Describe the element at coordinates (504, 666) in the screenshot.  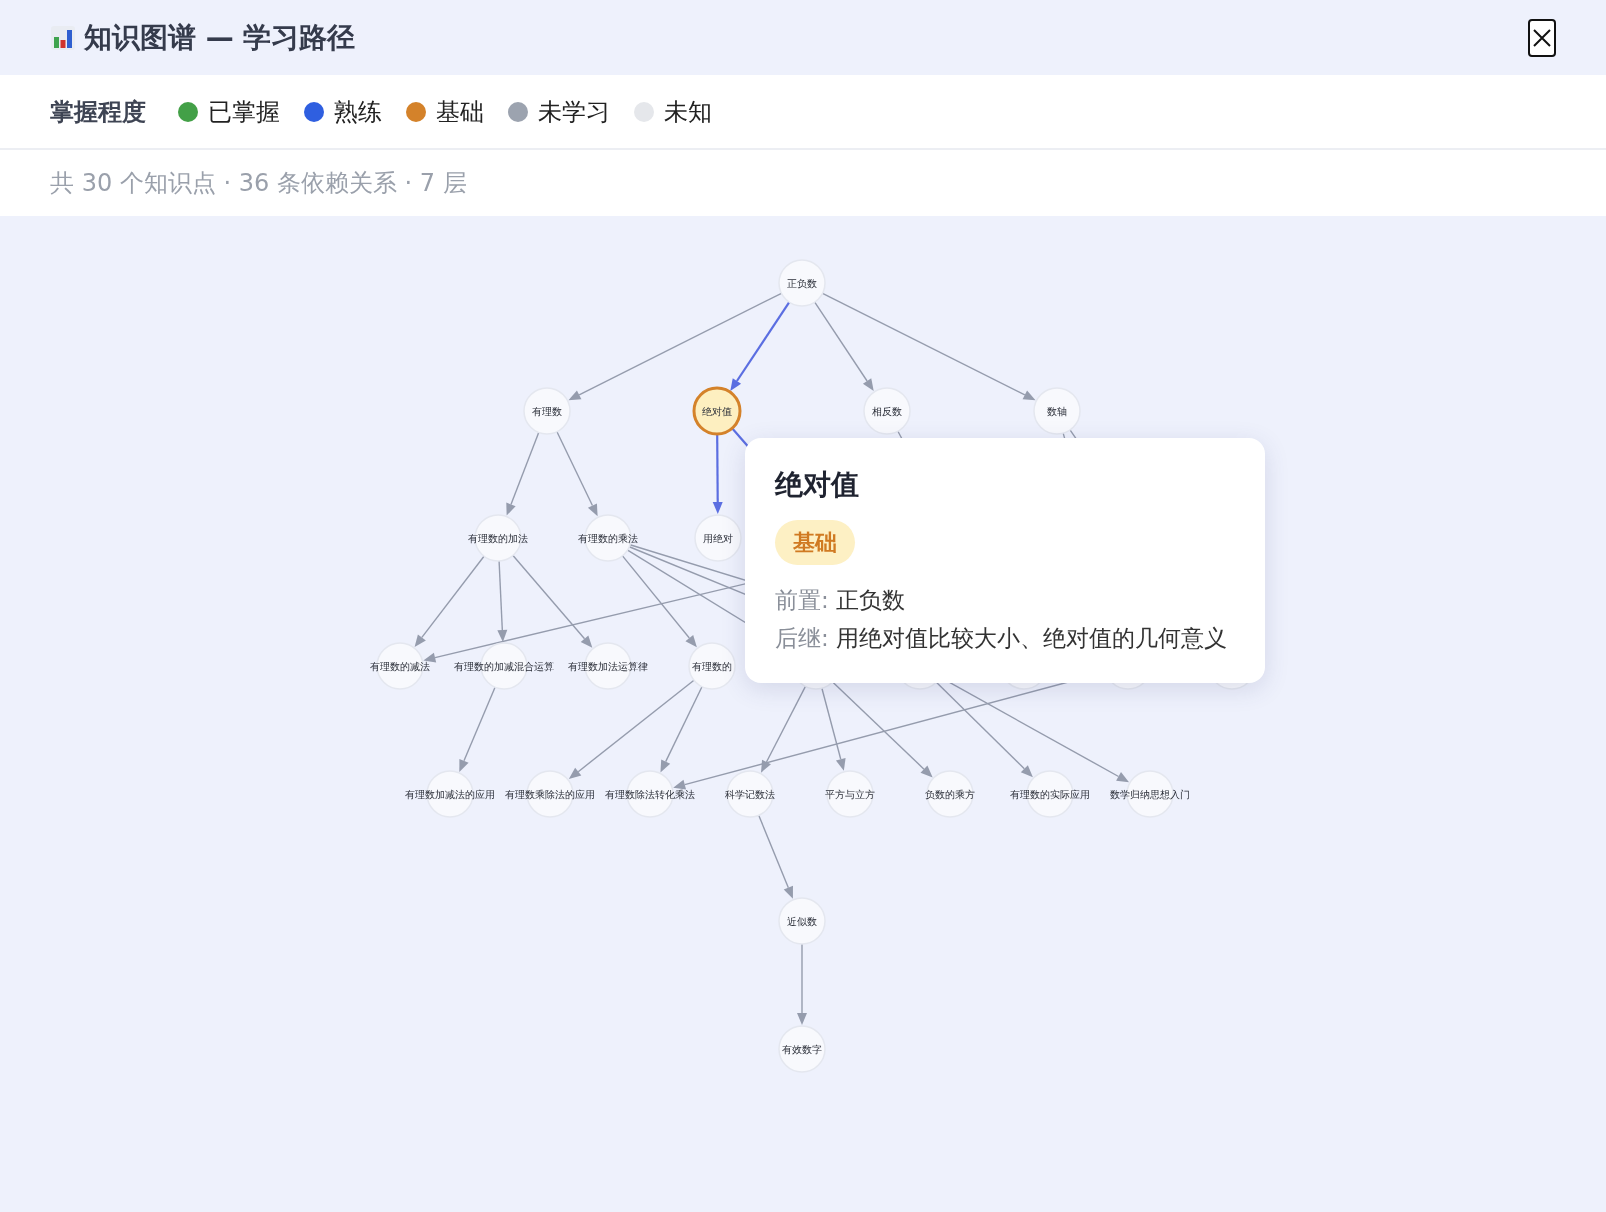
I see `node-label: 有理数的加减混合运算` at that location.